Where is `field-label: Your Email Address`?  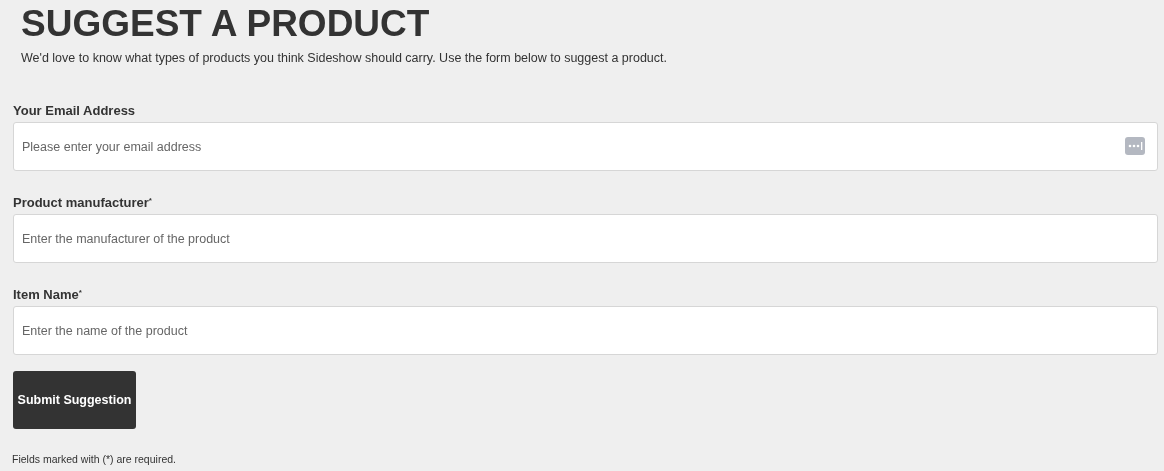 field-label: Your Email Address is located at coordinates (74, 111).